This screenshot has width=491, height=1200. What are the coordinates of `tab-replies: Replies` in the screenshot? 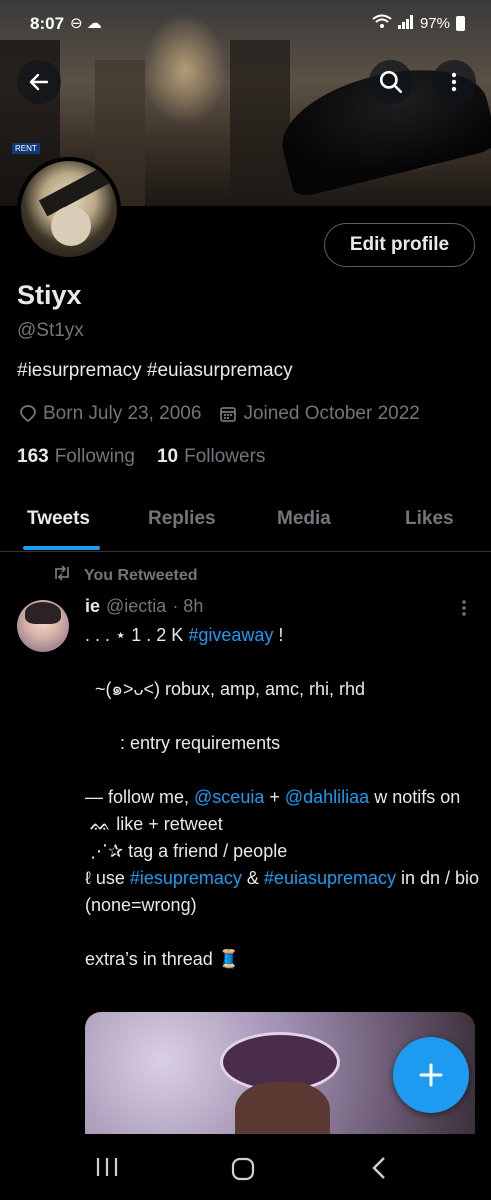 It's located at (182, 519).